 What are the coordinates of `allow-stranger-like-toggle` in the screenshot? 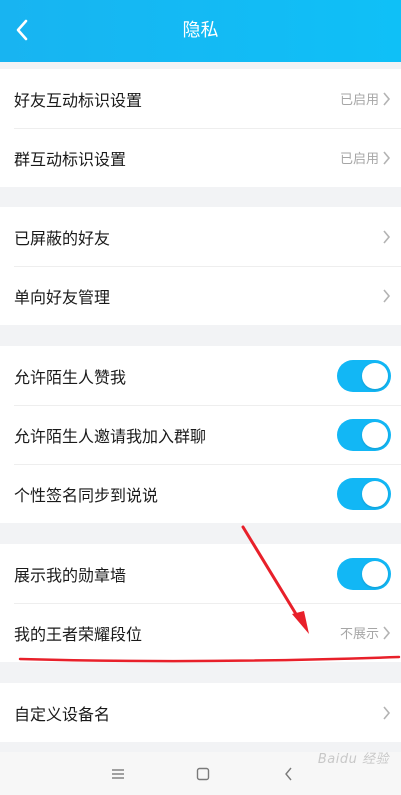 It's located at (364, 375).